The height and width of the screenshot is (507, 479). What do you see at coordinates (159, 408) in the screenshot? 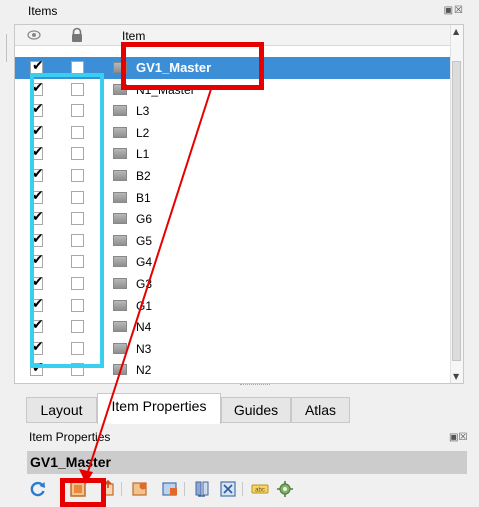
I see `tab-item-properties: Item Properties` at bounding box center [159, 408].